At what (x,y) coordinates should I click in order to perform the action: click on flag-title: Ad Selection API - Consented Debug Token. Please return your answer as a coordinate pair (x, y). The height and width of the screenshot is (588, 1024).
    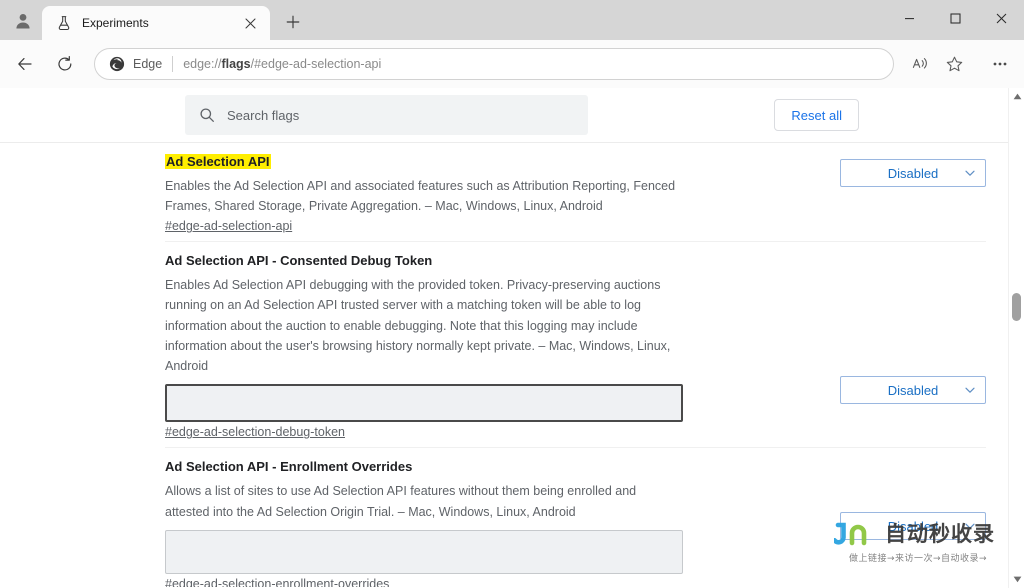
    Looking at the image, I should click on (299, 261).